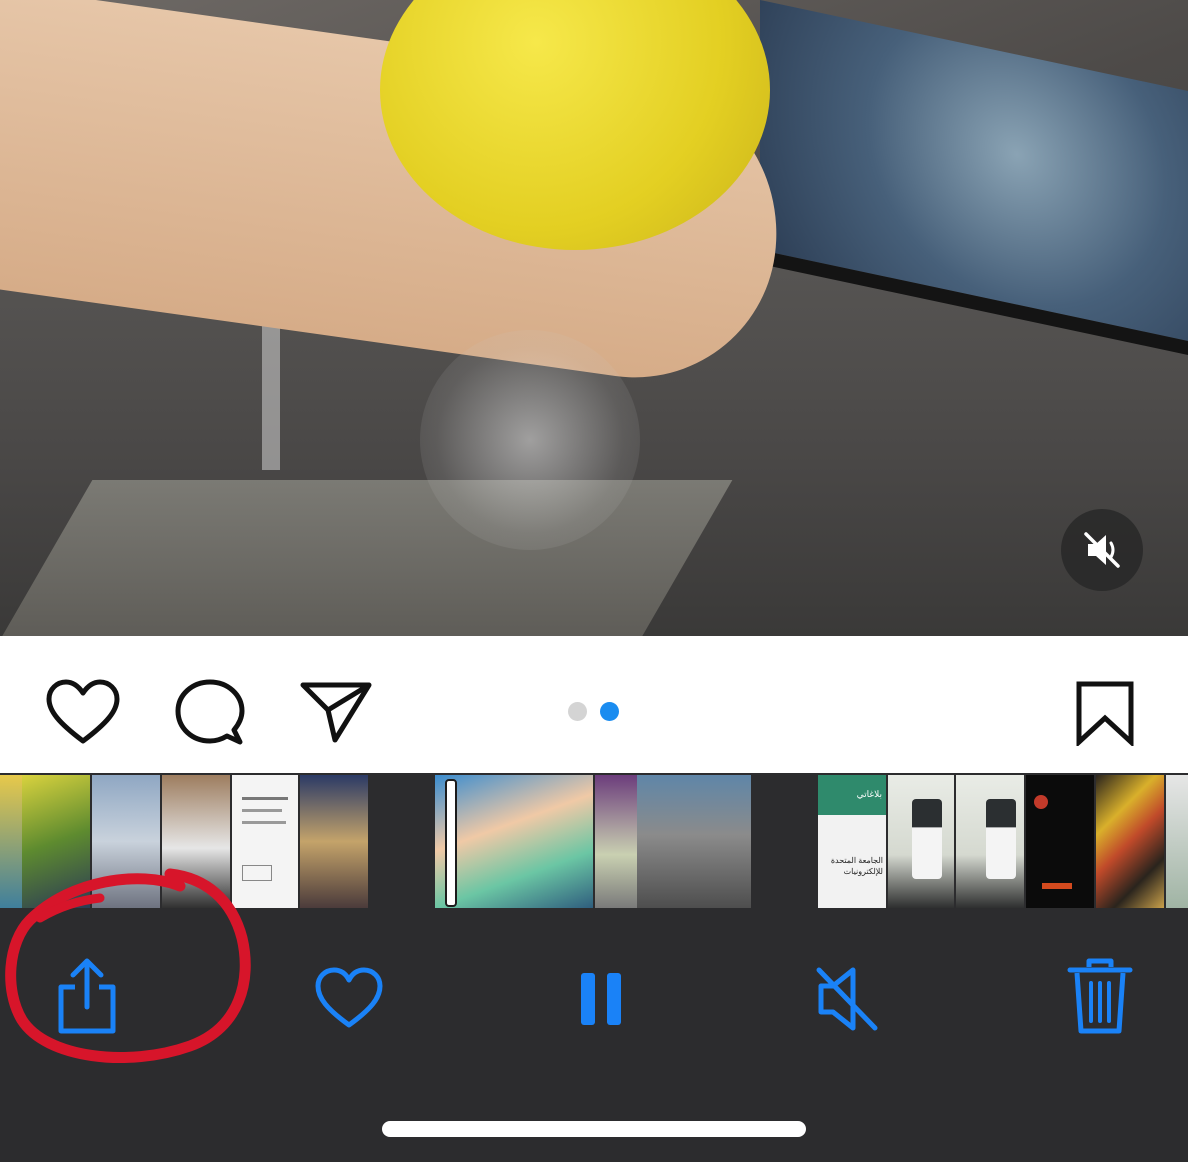 The image size is (1188, 1162). I want to click on paper-plane-icon, so click(336, 712).